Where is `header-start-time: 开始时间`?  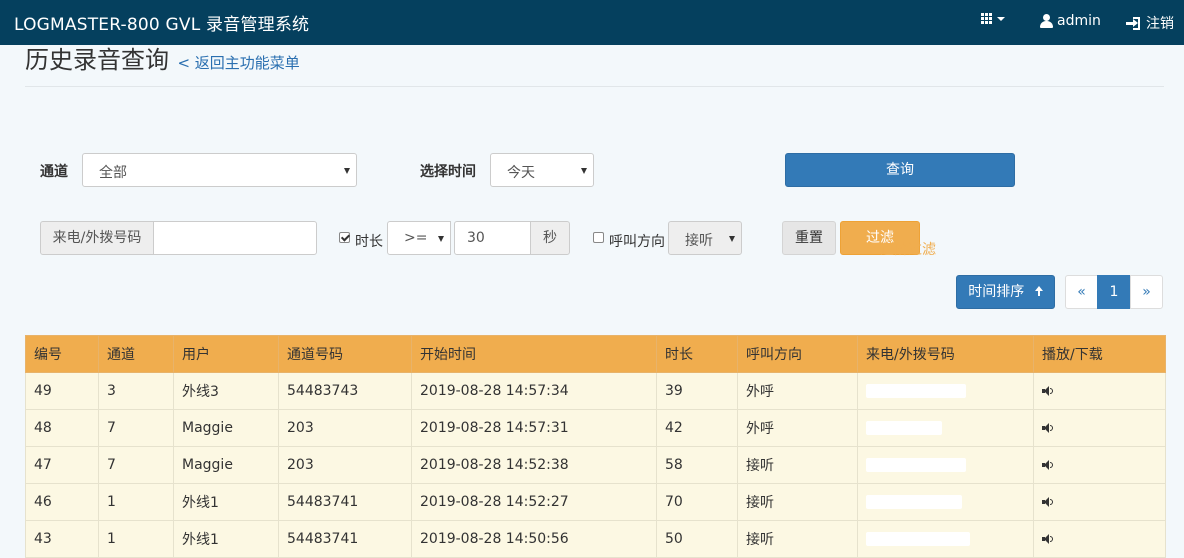
header-start-time: 开始时间 is located at coordinates (534, 354).